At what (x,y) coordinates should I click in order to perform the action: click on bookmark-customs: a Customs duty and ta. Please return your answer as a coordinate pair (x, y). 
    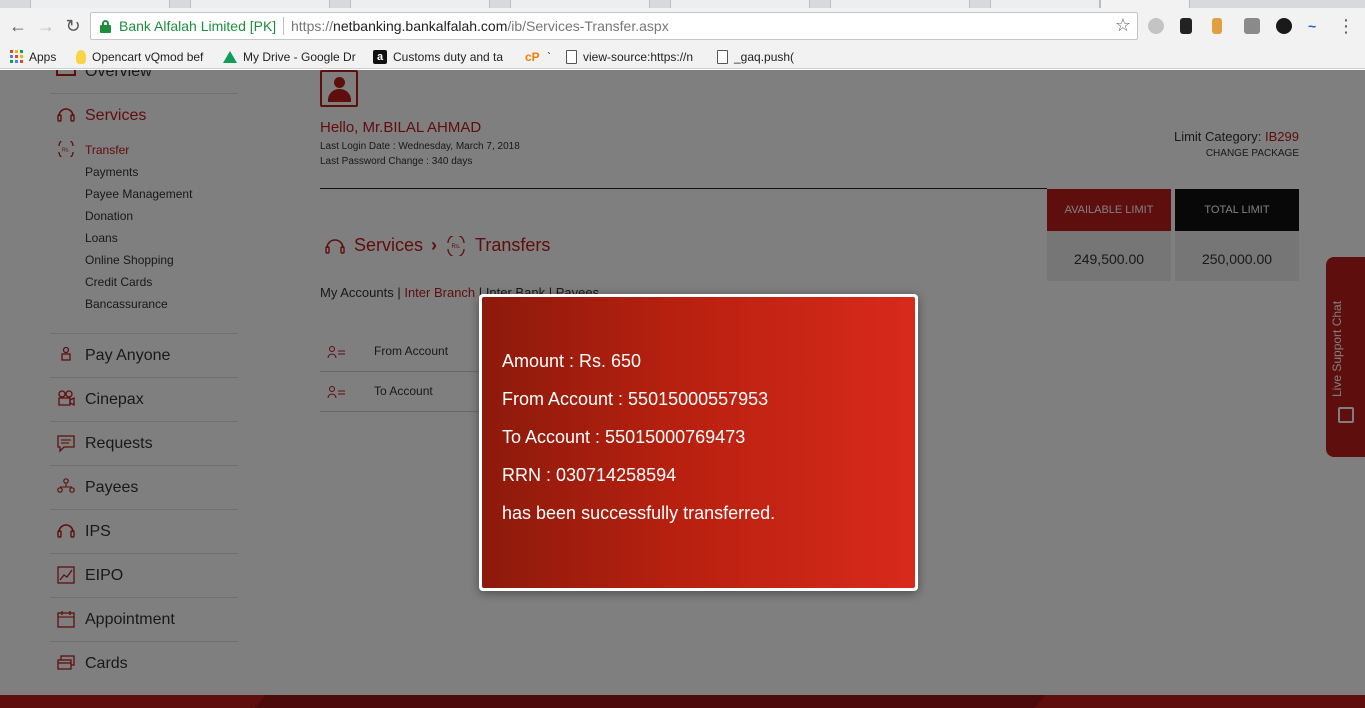
    Looking at the image, I should click on (438, 56).